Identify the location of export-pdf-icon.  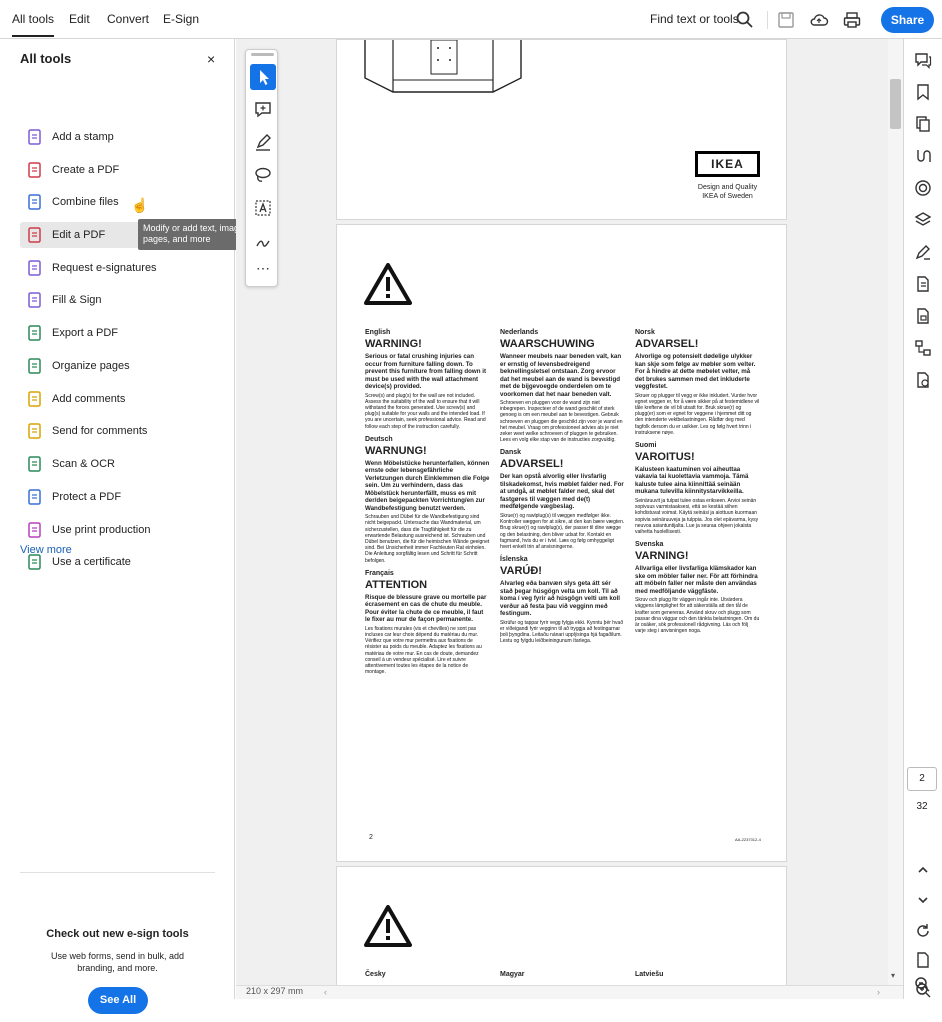
(34, 333).